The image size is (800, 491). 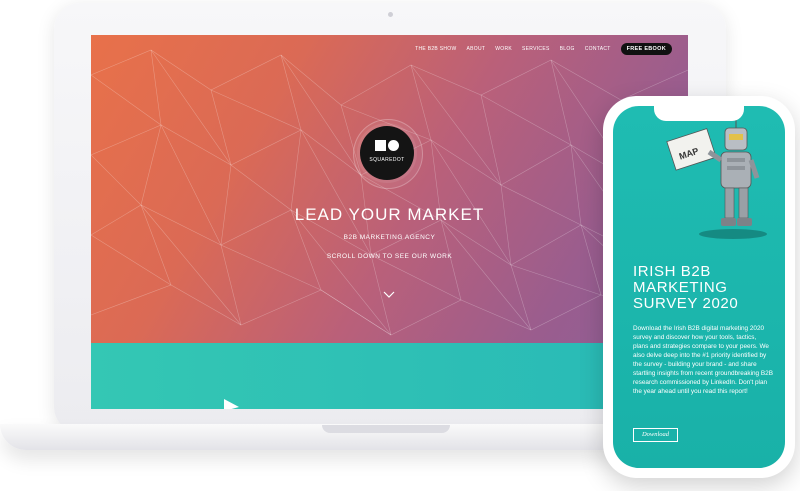 What do you see at coordinates (389, 214) in the screenshot?
I see `hero-headline: LEAD YOUR MARKET` at bounding box center [389, 214].